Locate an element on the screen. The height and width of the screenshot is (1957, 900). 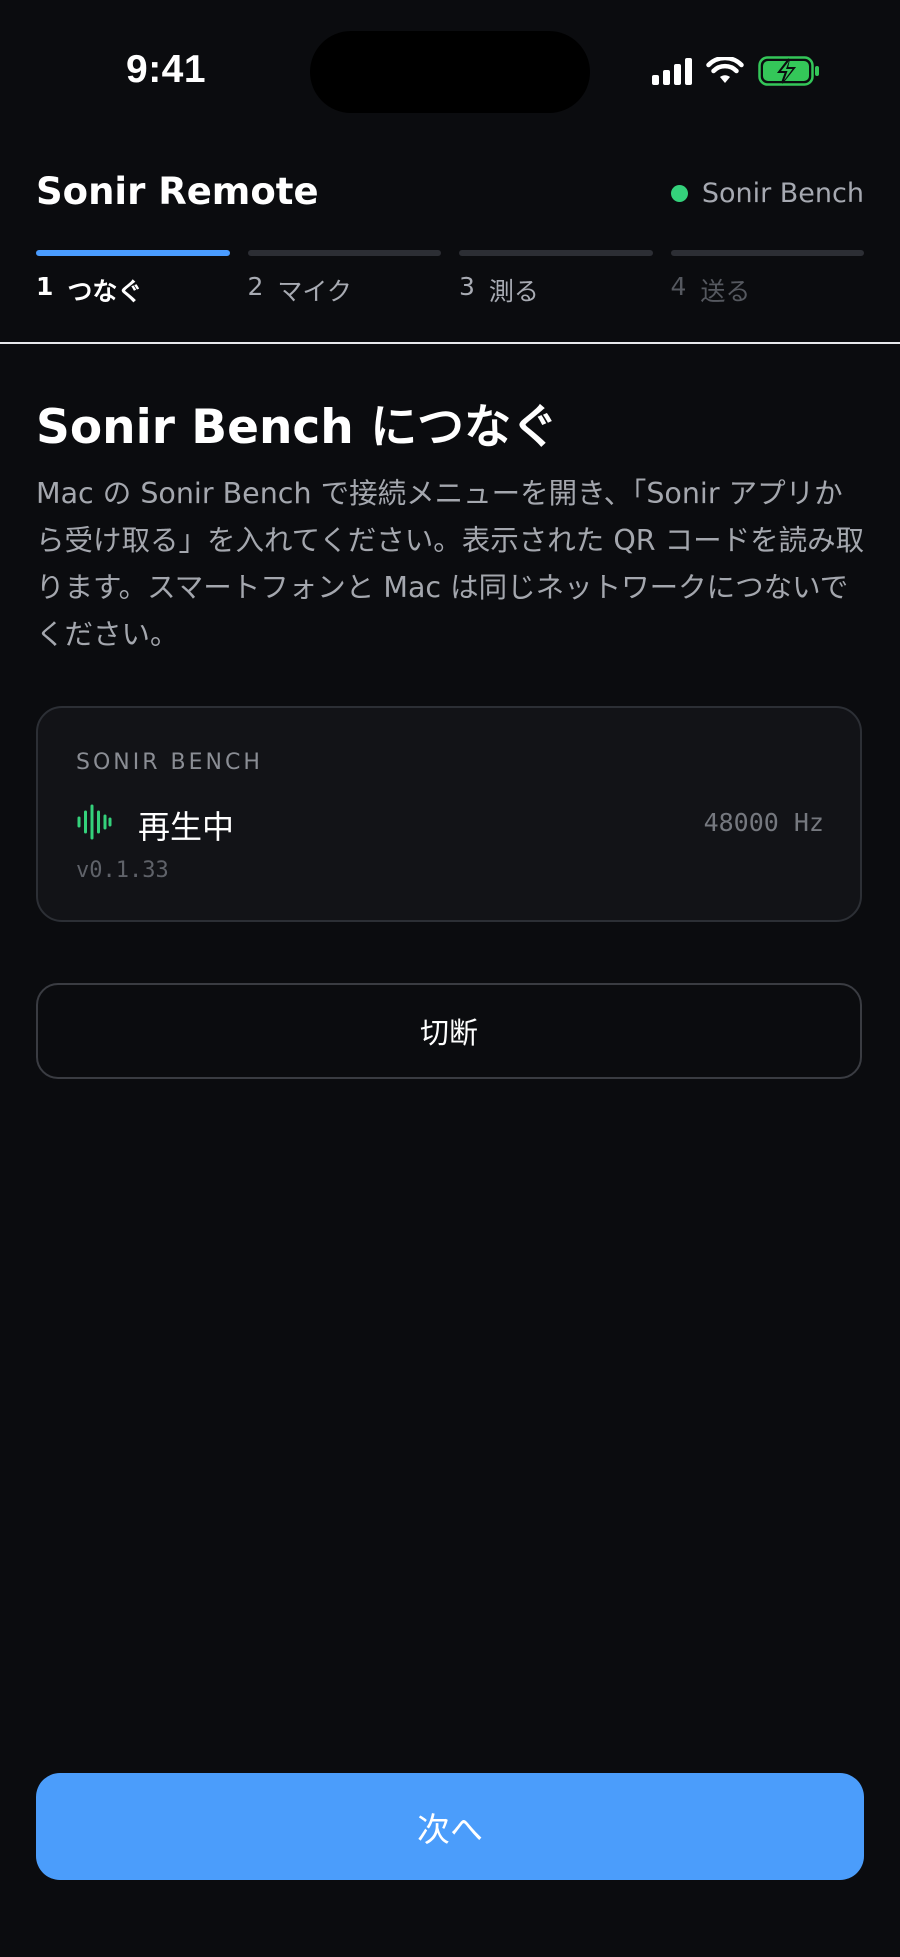
connection-status: Sonir Bench is located at coordinates (767, 193).